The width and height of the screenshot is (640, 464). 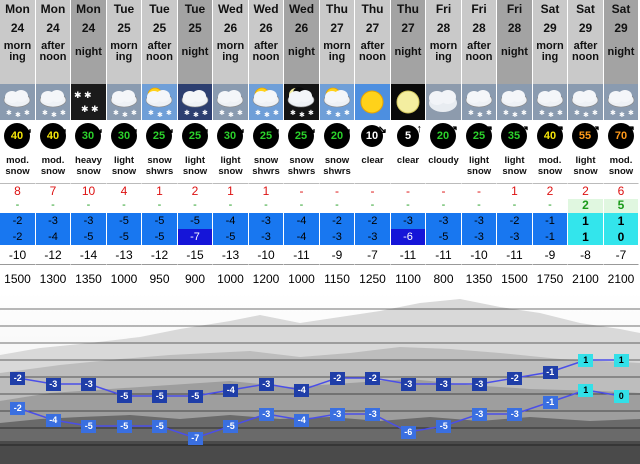 I want to click on snow-cell: -, so click(x=302, y=191).